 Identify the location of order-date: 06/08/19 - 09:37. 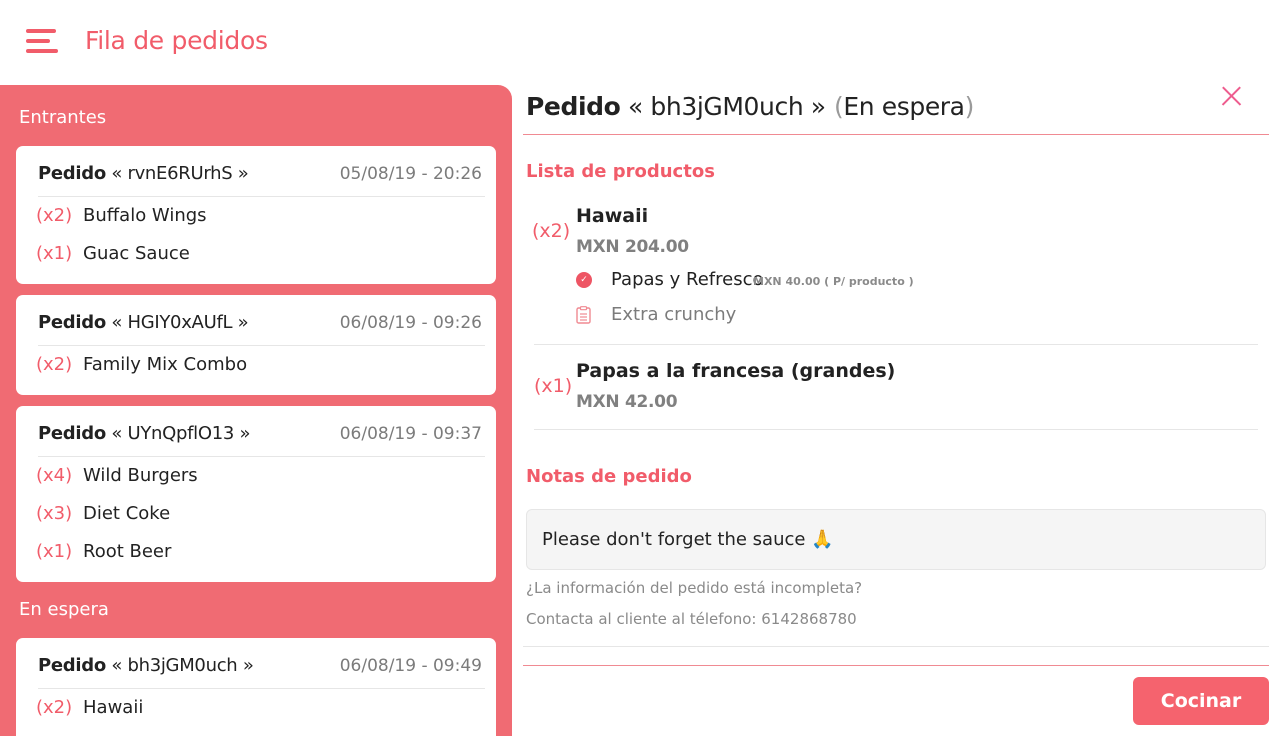
(410, 434).